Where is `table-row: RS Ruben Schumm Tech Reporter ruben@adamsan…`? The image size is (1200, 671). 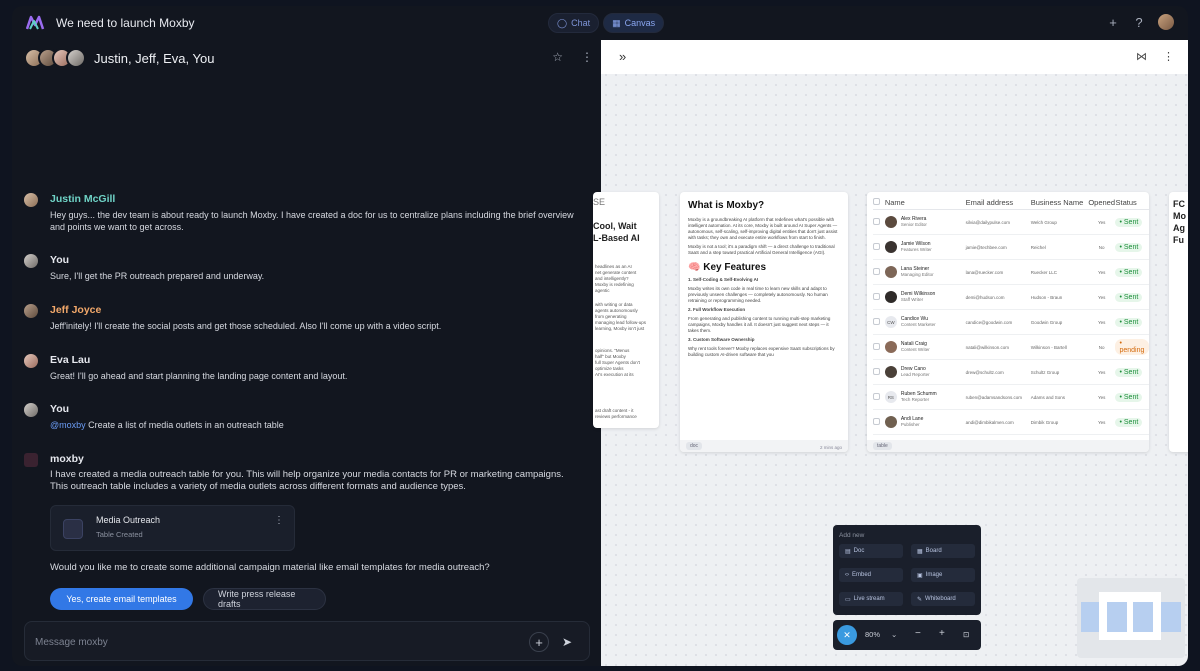
table-row: RS Ruben Schumm Tech Reporter ruben@adamsan… is located at coordinates (1011, 397).